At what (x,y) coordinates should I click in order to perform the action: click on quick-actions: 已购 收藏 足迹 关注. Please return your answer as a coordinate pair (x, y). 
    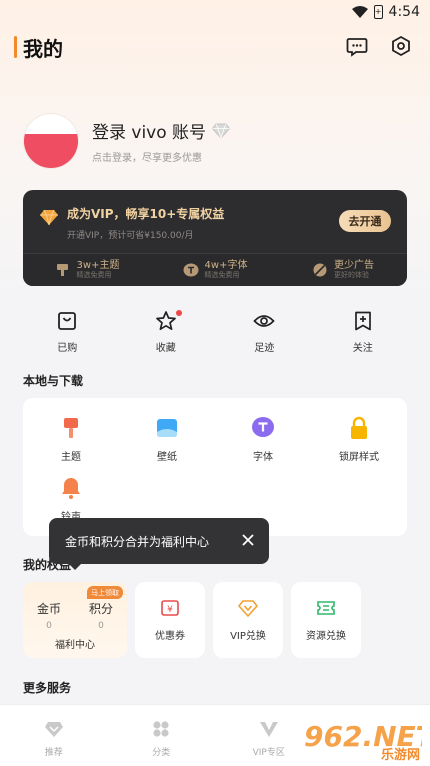
    Looking at the image, I should click on (215, 332).